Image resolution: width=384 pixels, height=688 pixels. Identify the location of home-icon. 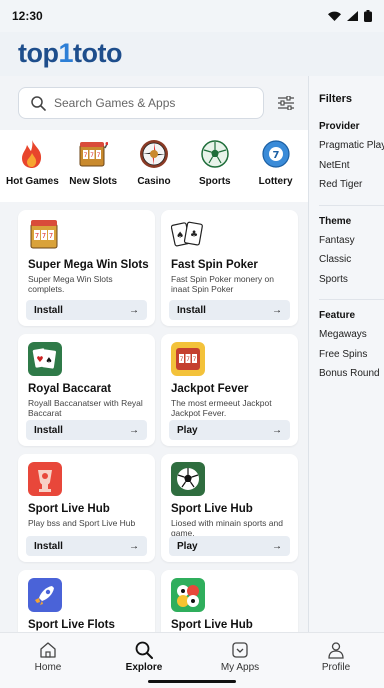
(48, 650).